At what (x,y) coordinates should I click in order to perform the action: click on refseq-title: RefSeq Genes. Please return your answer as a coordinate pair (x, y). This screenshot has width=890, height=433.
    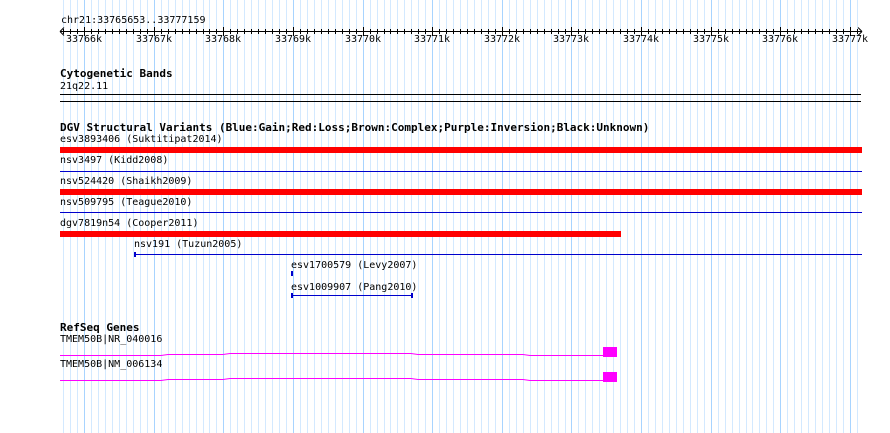
    Looking at the image, I should click on (100, 327).